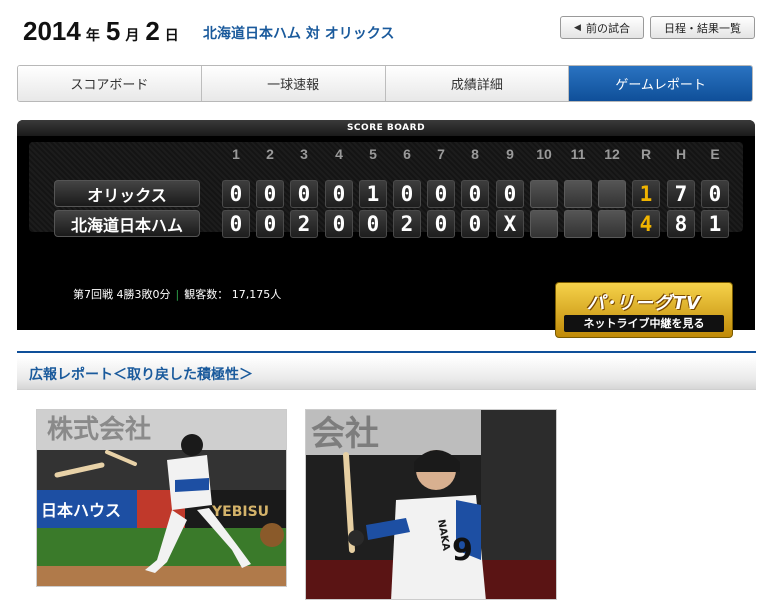 The image size is (774, 601). I want to click on date-month: 5, so click(113, 31).